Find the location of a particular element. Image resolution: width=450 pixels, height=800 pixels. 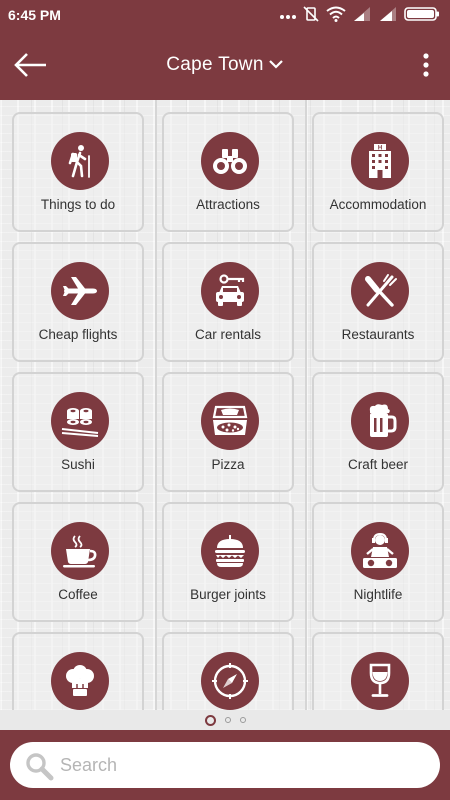

hotel-icon: H is located at coordinates (380, 161).